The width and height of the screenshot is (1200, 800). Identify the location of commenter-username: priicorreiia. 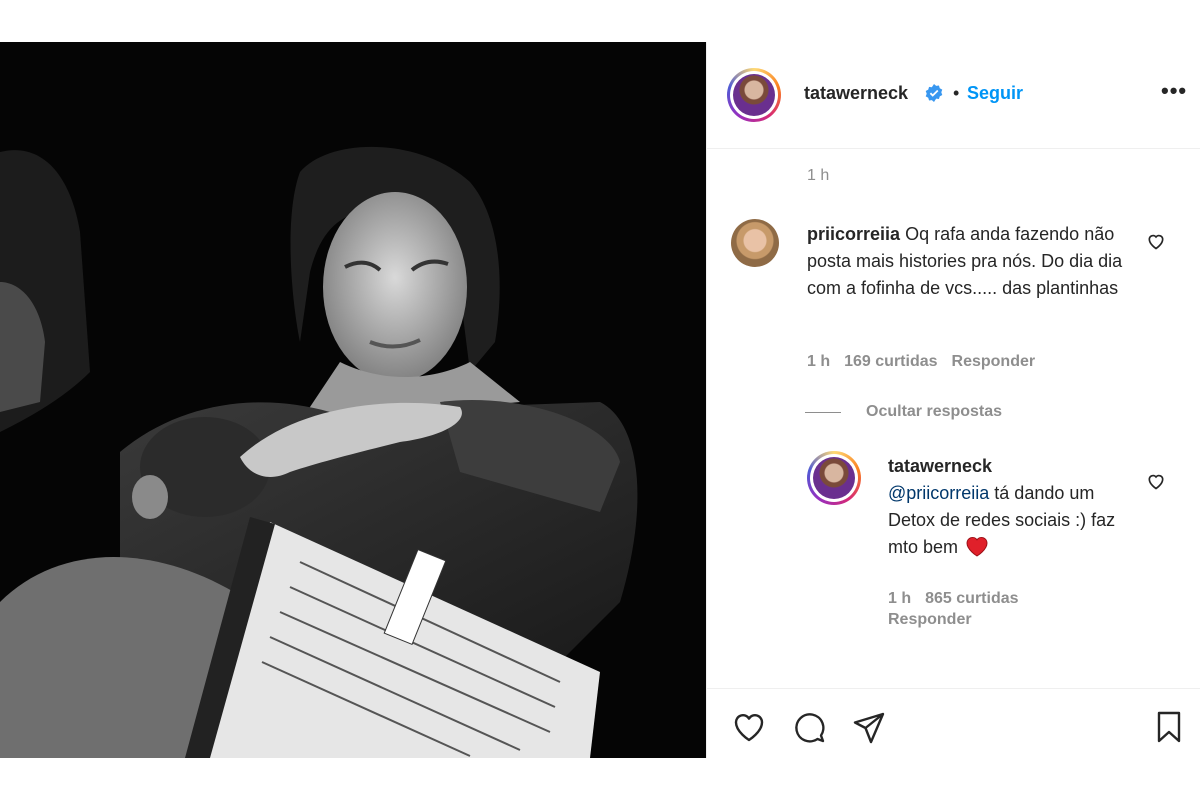
(853, 234).